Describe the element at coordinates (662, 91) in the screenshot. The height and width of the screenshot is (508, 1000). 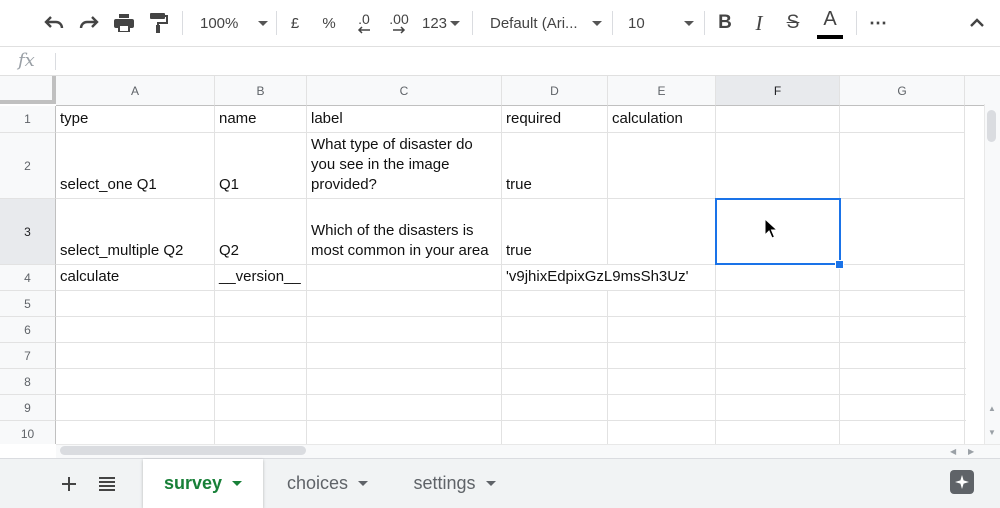
I see `column-header-e: E` at that location.